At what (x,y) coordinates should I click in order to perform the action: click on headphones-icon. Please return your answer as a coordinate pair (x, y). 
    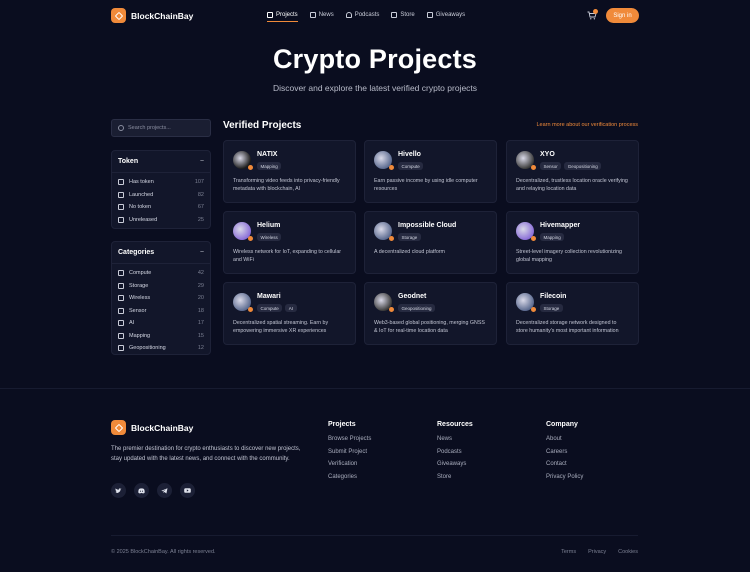
    Looking at the image, I should click on (348, 15).